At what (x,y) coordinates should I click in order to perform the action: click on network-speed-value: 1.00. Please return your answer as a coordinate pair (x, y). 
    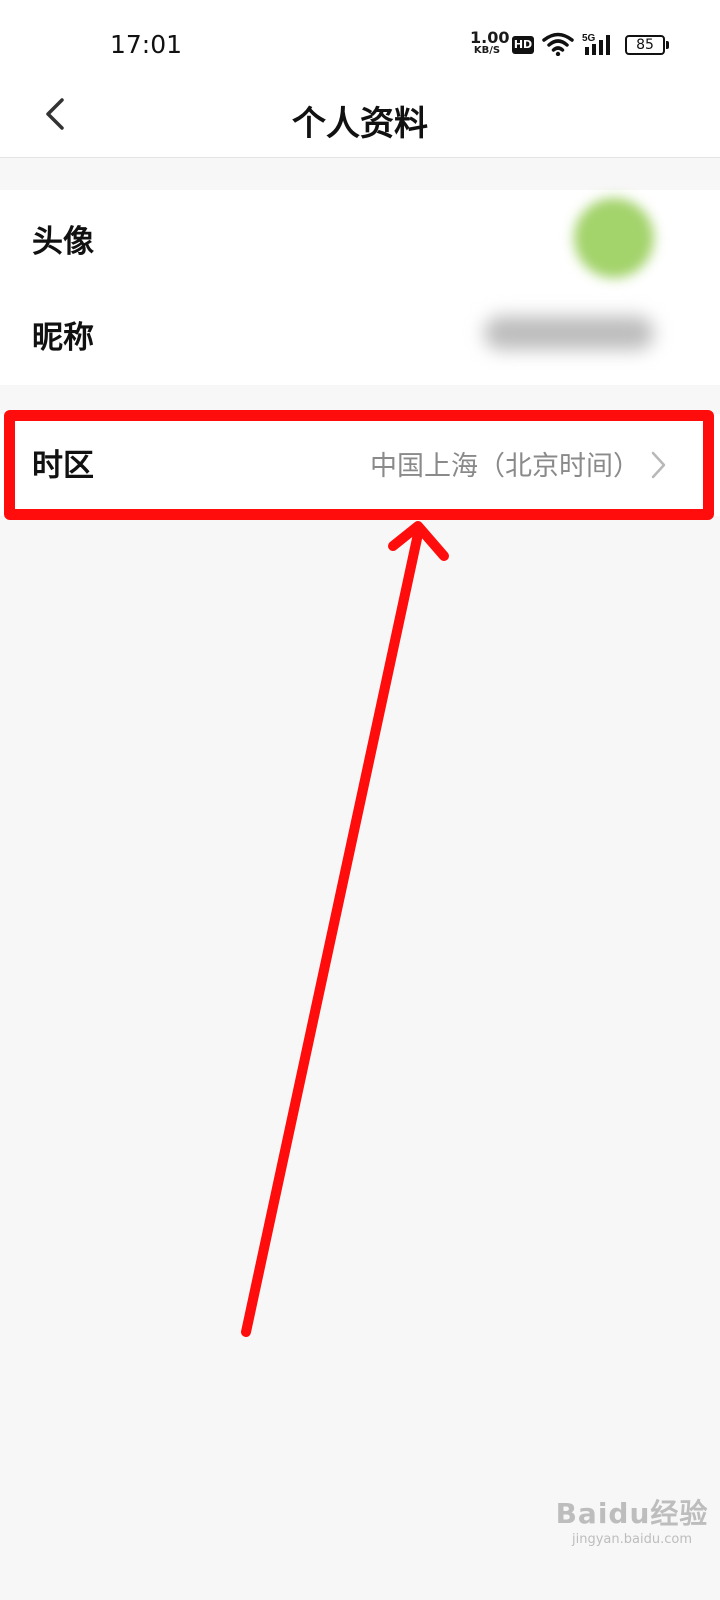
    Looking at the image, I should click on (490, 37).